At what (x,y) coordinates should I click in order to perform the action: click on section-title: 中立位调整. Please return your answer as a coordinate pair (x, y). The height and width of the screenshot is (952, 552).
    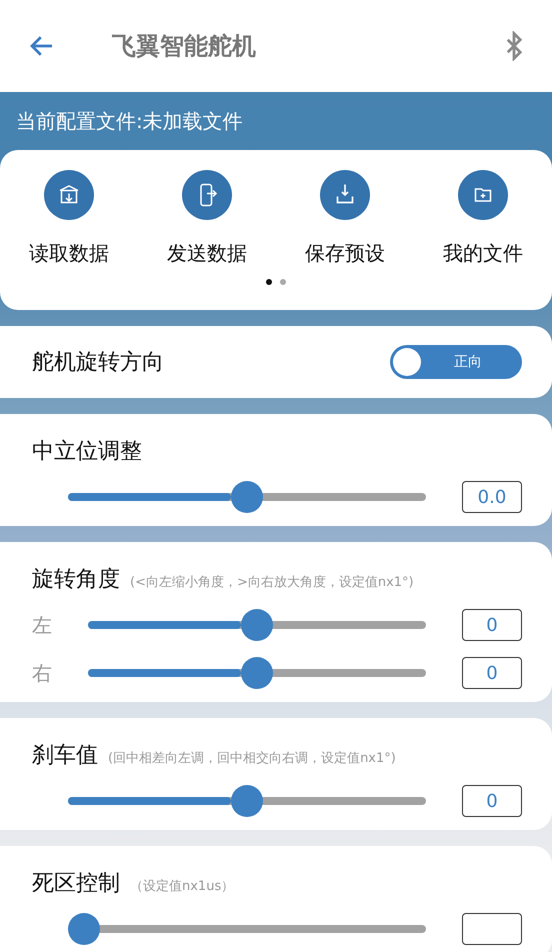
    Looking at the image, I should click on (87, 452).